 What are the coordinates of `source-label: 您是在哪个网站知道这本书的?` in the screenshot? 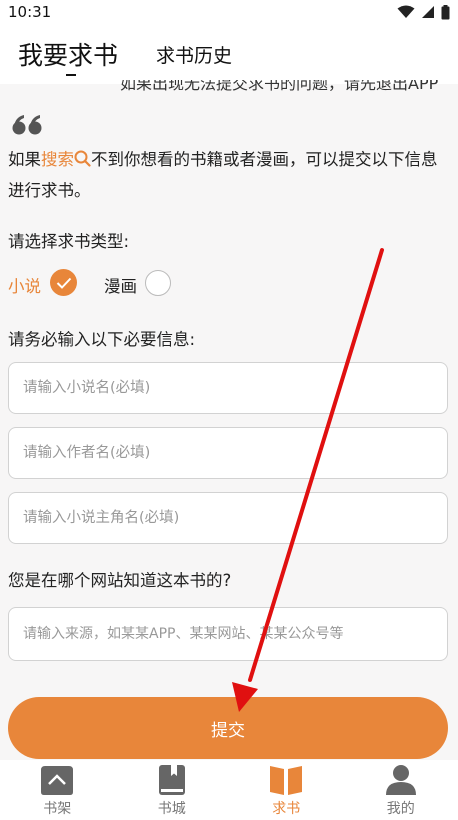 It's located at (120, 580).